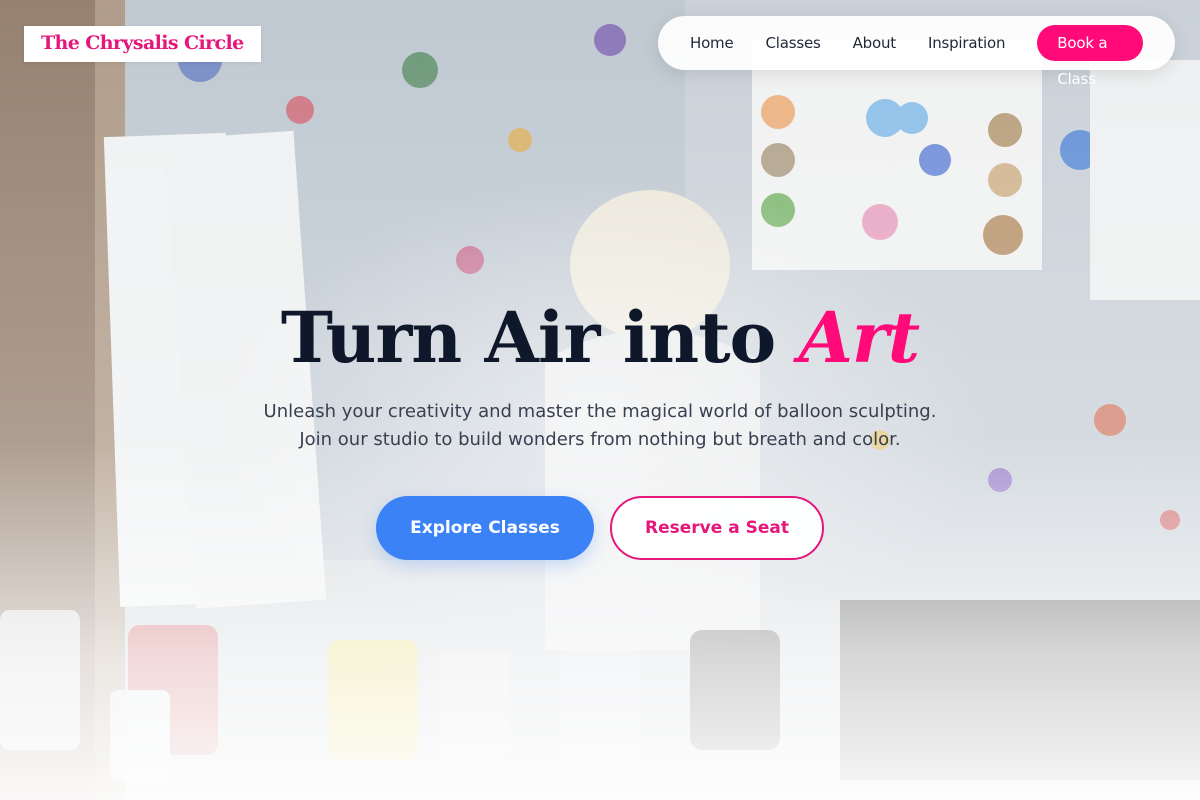 Image resolution: width=1200 pixels, height=800 pixels. Describe the element at coordinates (875, 43) in the screenshot. I see `nav-about: About` at that location.